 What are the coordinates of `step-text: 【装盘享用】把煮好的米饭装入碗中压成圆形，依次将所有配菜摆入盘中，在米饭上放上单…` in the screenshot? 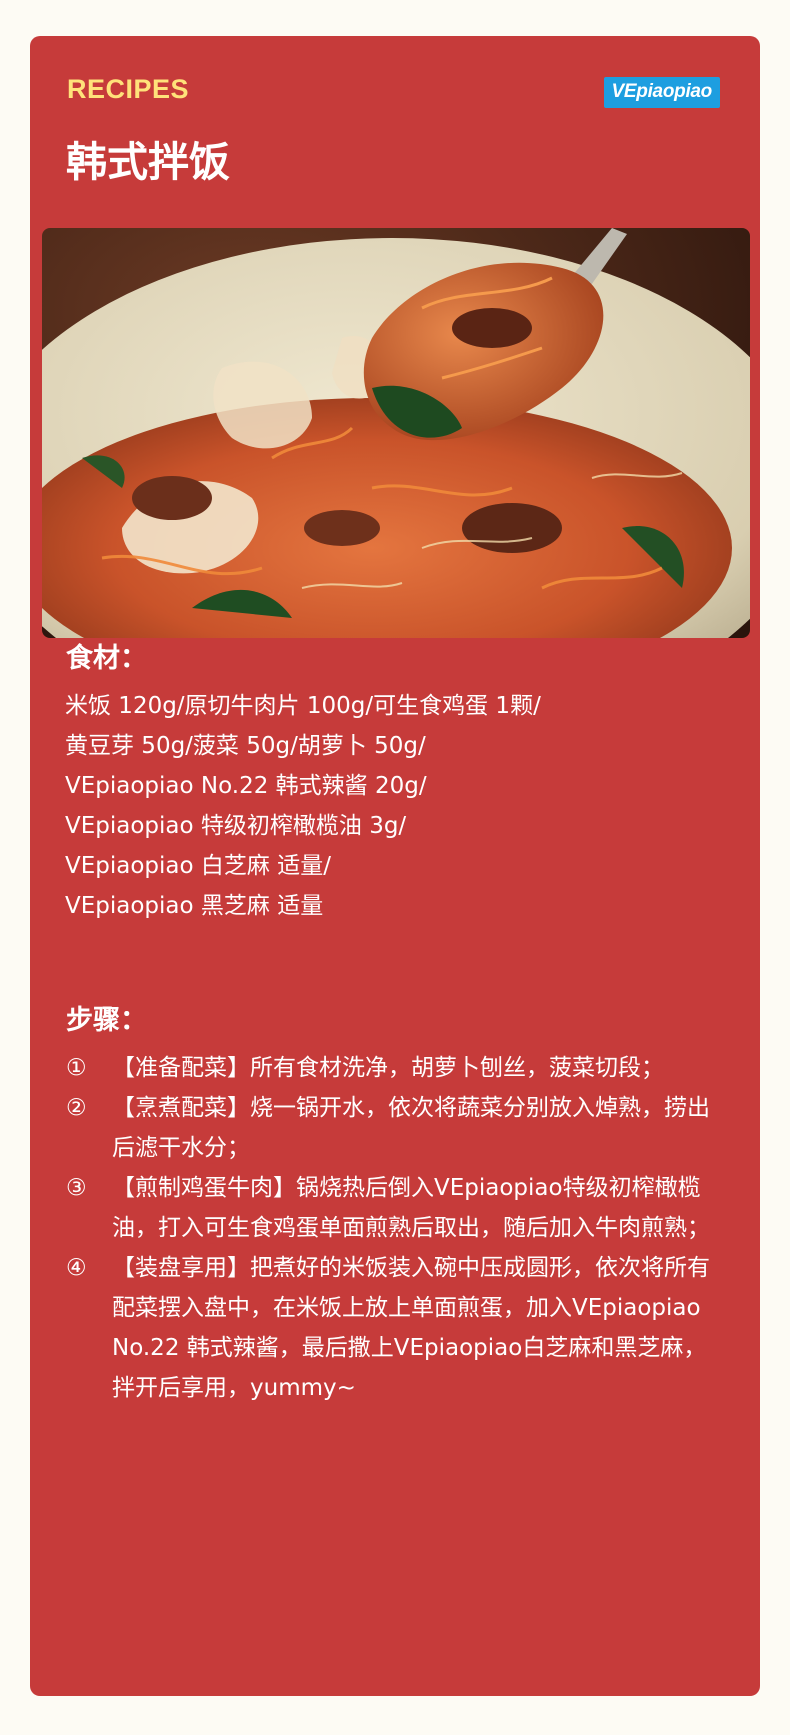 It's located at (411, 1328).